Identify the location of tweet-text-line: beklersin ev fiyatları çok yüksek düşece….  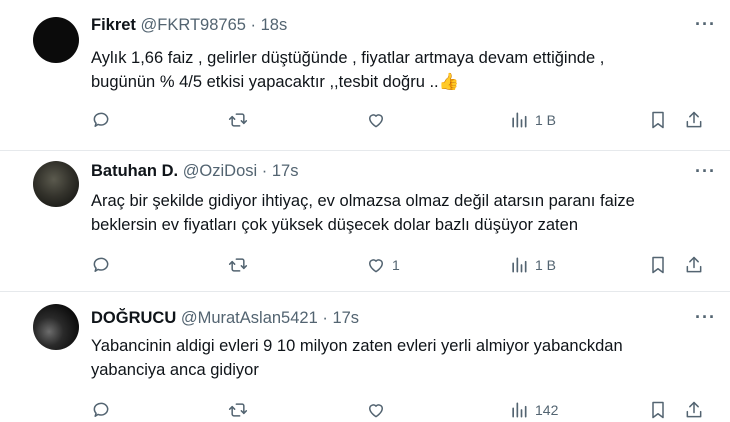
(334, 225).